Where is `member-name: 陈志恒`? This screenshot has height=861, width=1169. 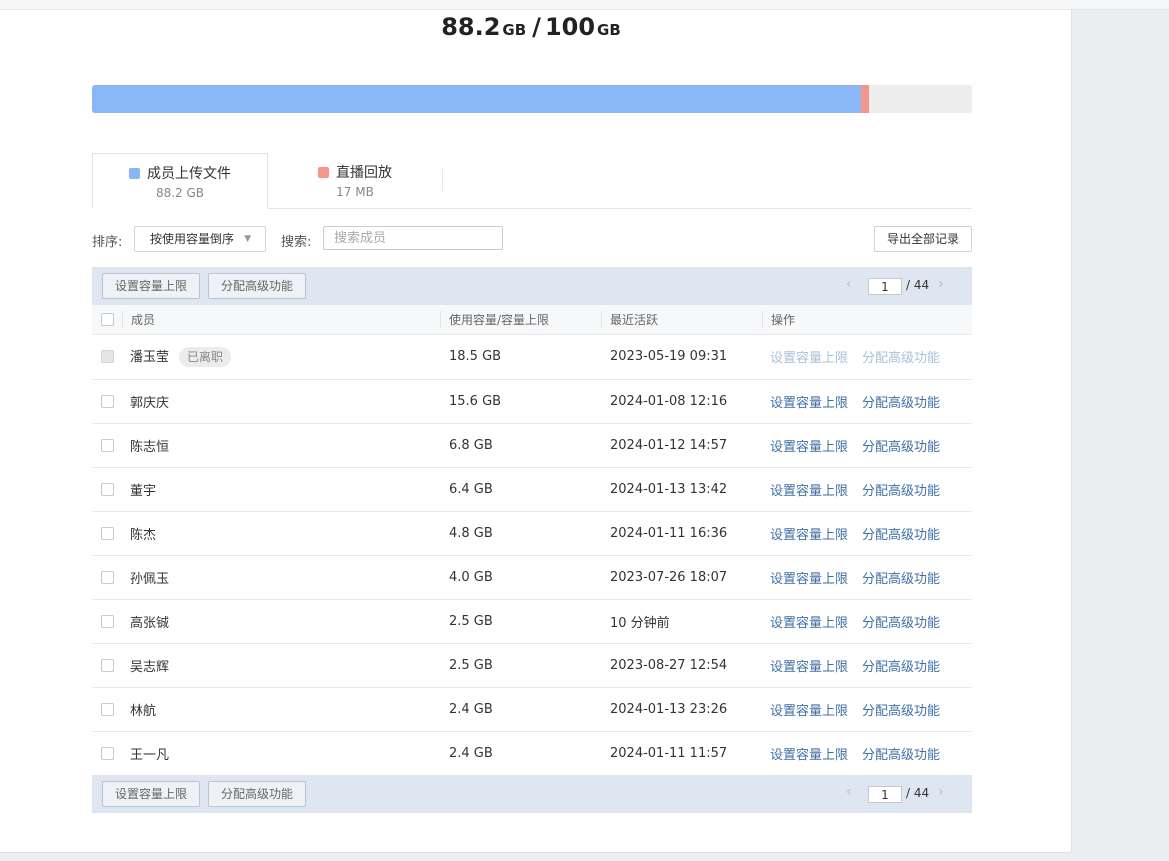 member-name: 陈志恒 is located at coordinates (150, 447).